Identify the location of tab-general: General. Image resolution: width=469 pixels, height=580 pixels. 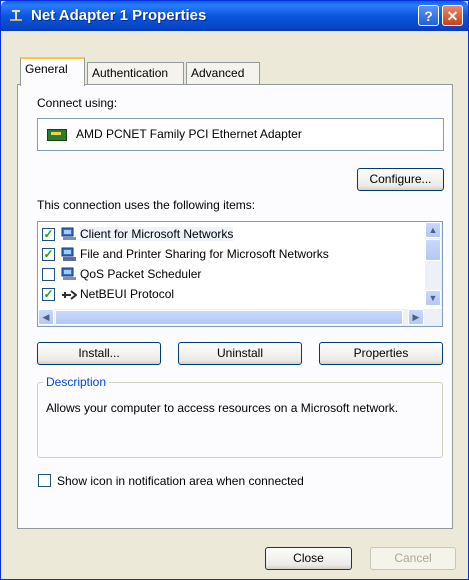
(52, 71).